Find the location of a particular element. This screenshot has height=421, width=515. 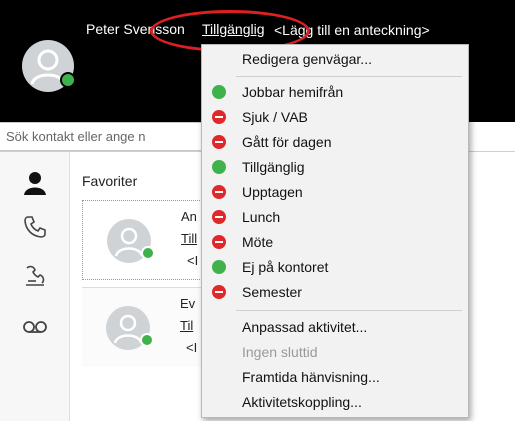

phone-icon is located at coordinates (35, 227).